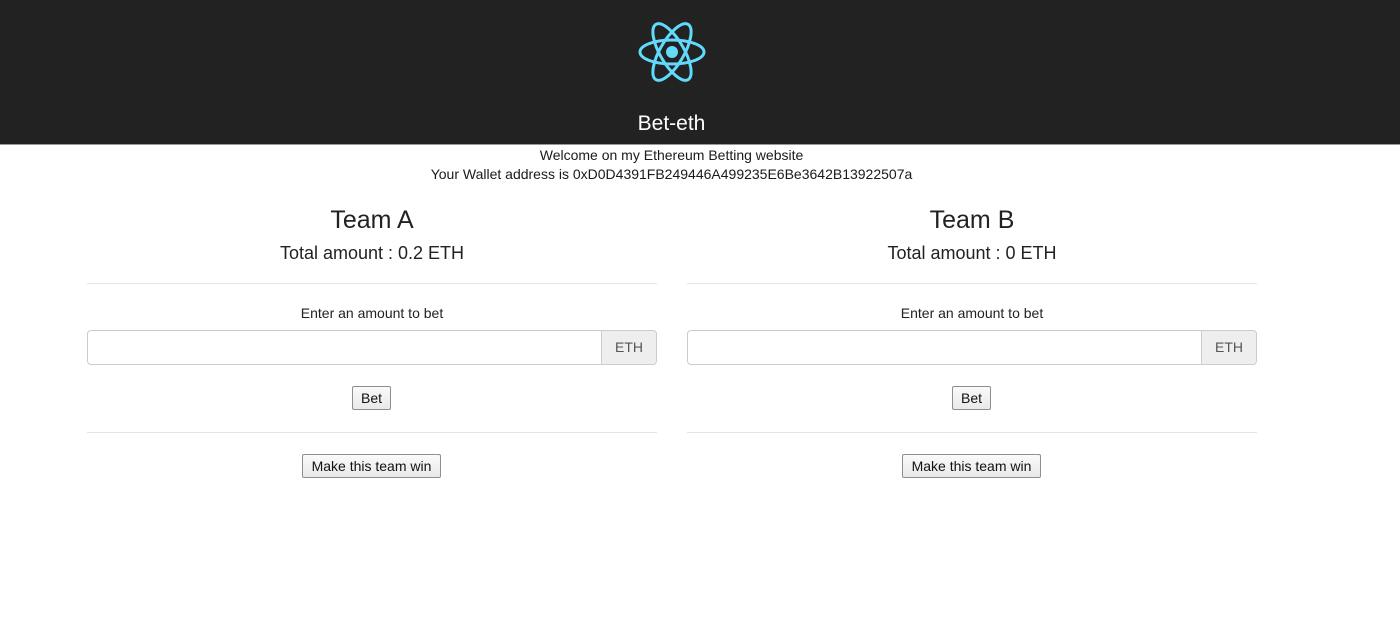  What do you see at coordinates (672, 52) in the screenshot?
I see `react-atom-icon` at bounding box center [672, 52].